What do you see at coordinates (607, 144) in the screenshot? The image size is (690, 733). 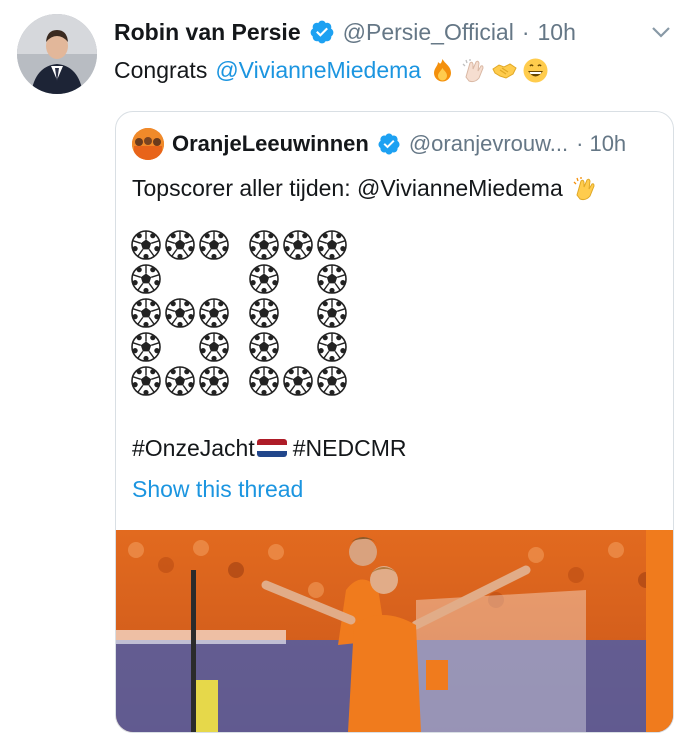 I see `quoted-timestamp: 10h` at bounding box center [607, 144].